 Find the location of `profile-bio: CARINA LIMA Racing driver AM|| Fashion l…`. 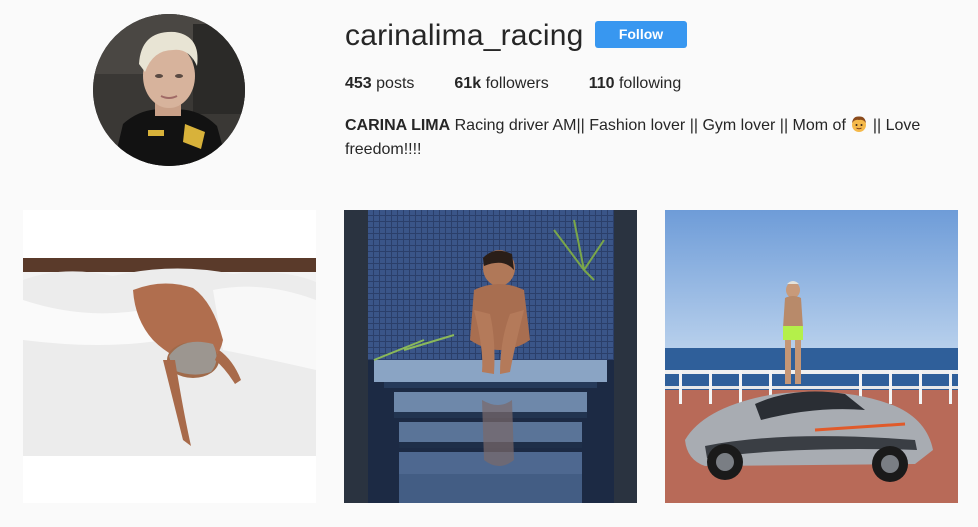

profile-bio: CARINA LIMA Racing driver AM|| Fashion l… is located at coordinates (645, 138).